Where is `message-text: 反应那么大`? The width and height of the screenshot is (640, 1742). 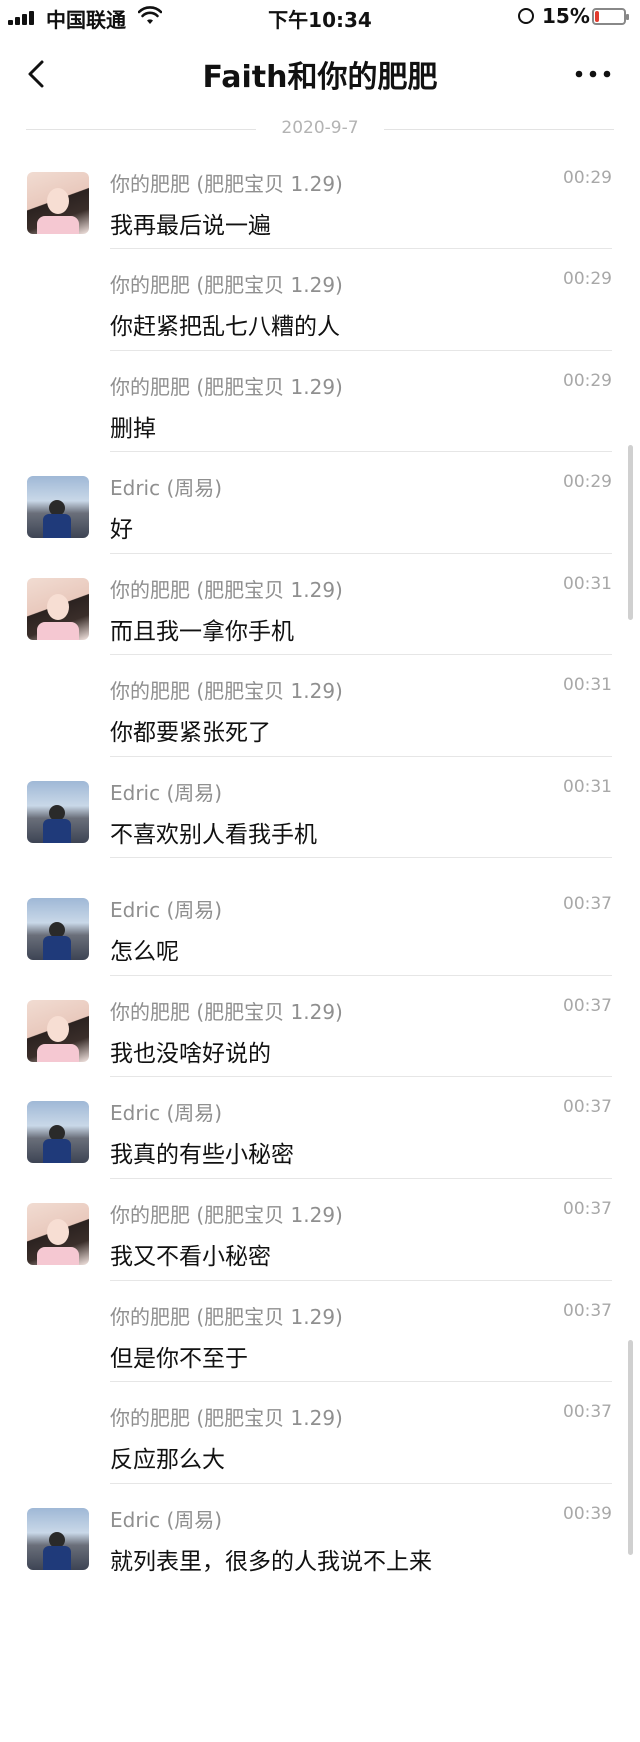 message-text: 反应那么大 is located at coordinates (167, 1460).